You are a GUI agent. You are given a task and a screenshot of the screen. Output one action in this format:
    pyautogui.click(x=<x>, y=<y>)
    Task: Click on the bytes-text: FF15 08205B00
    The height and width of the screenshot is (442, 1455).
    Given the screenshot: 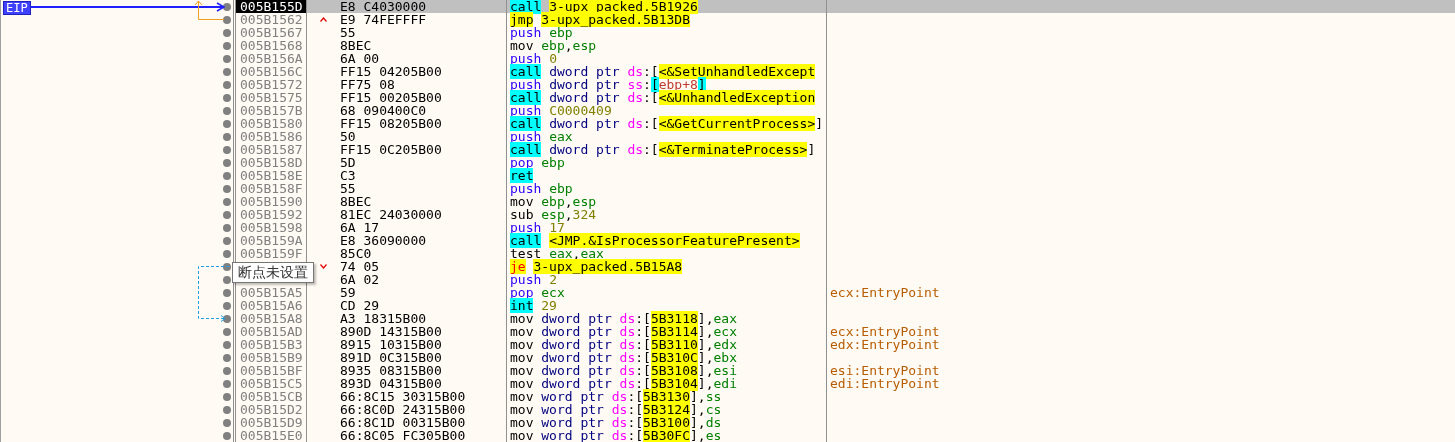 What is the action you would take?
    pyautogui.click(x=391, y=123)
    